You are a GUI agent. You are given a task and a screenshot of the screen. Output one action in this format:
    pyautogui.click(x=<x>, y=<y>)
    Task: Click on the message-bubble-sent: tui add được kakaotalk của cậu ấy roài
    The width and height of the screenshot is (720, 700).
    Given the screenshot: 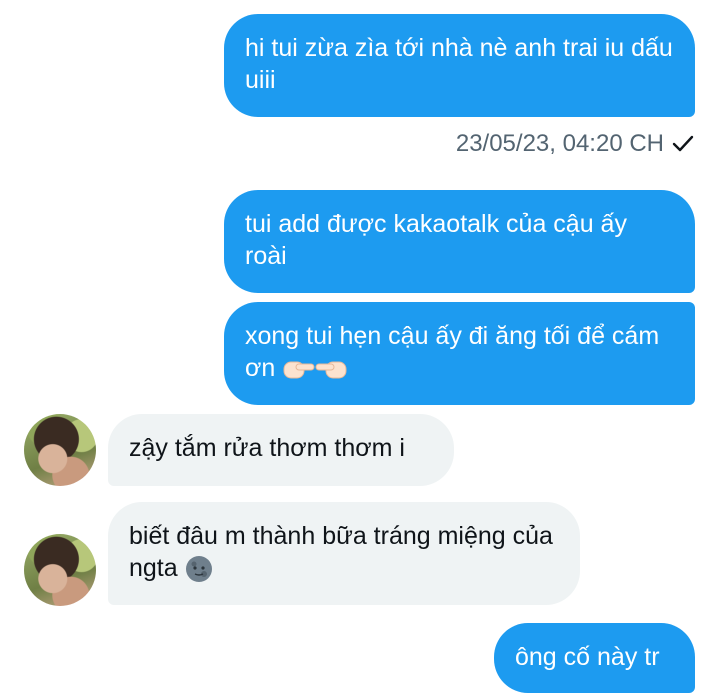 What is the action you would take?
    pyautogui.click(x=459, y=241)
    